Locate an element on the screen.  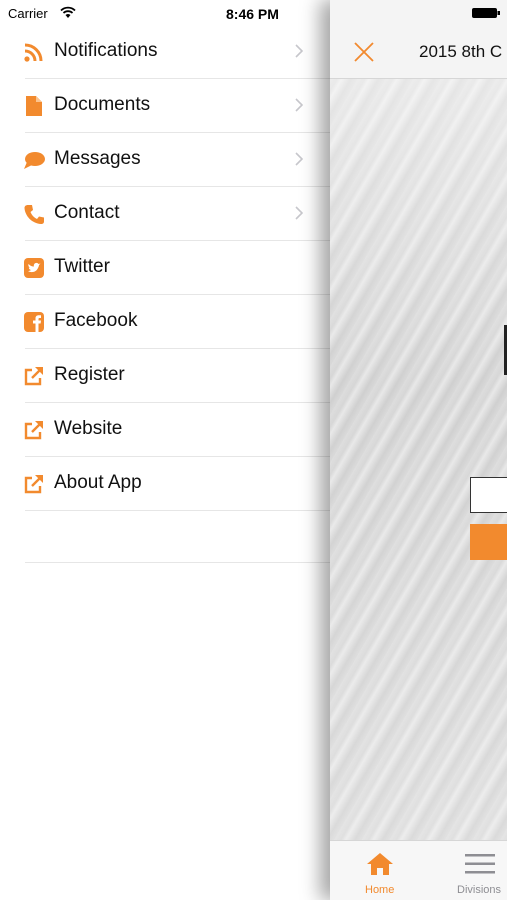
menu-item-label: Documents is located at coordinates (102, 104).